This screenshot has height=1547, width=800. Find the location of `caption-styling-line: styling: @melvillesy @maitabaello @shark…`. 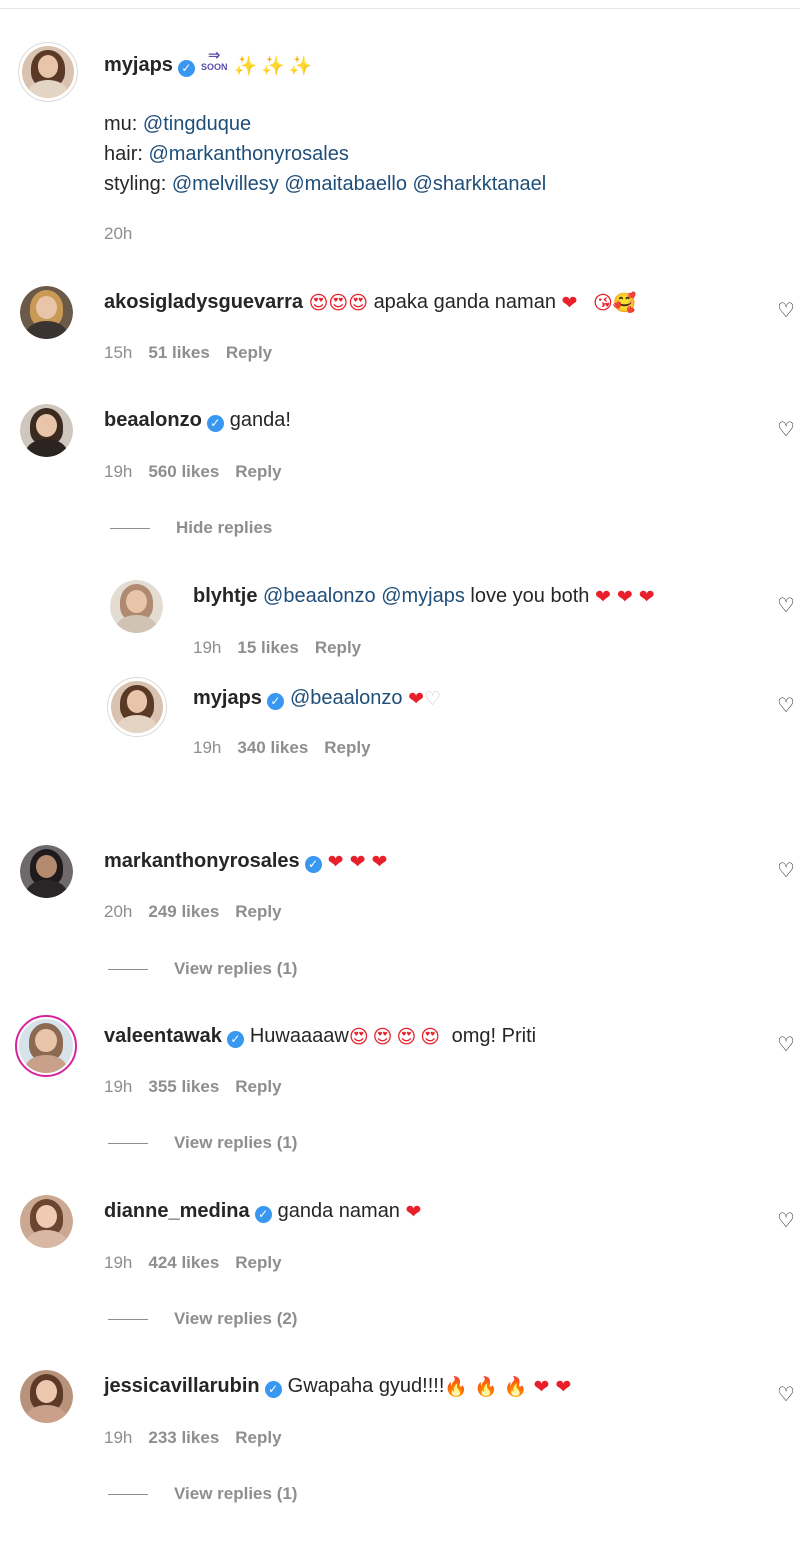

caption-styling-line: styling: @melvillesy @maitabaello @shark… is located at coordinates (325, 184).